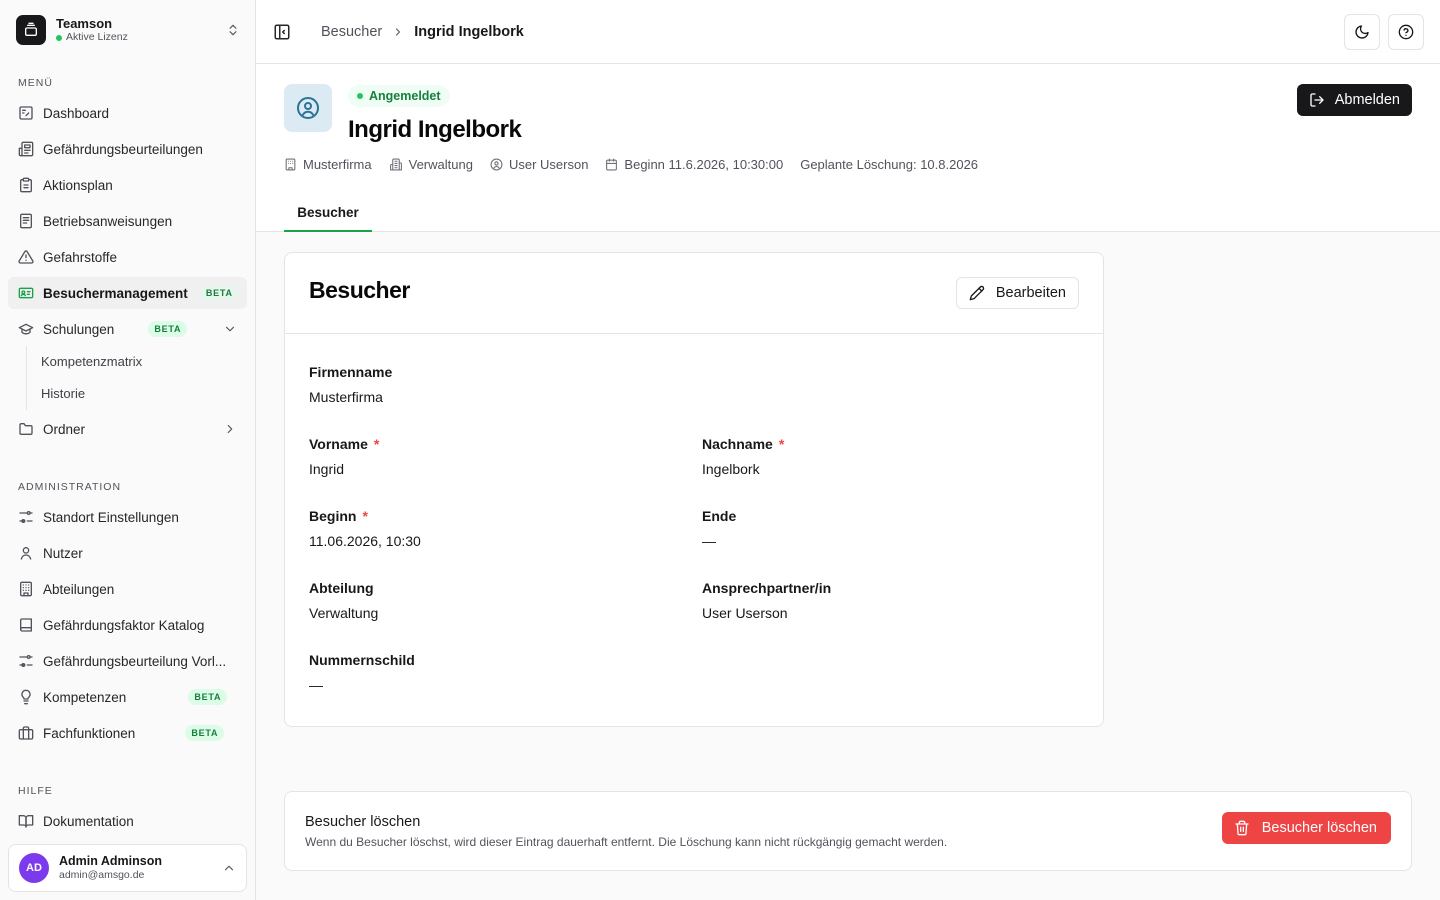 The height and width of the screenshot is (900, 1440). What do you see at coordinates (395, 164) in the screenshot?
I see `buildings-icon` at bounding box center [395, 164].